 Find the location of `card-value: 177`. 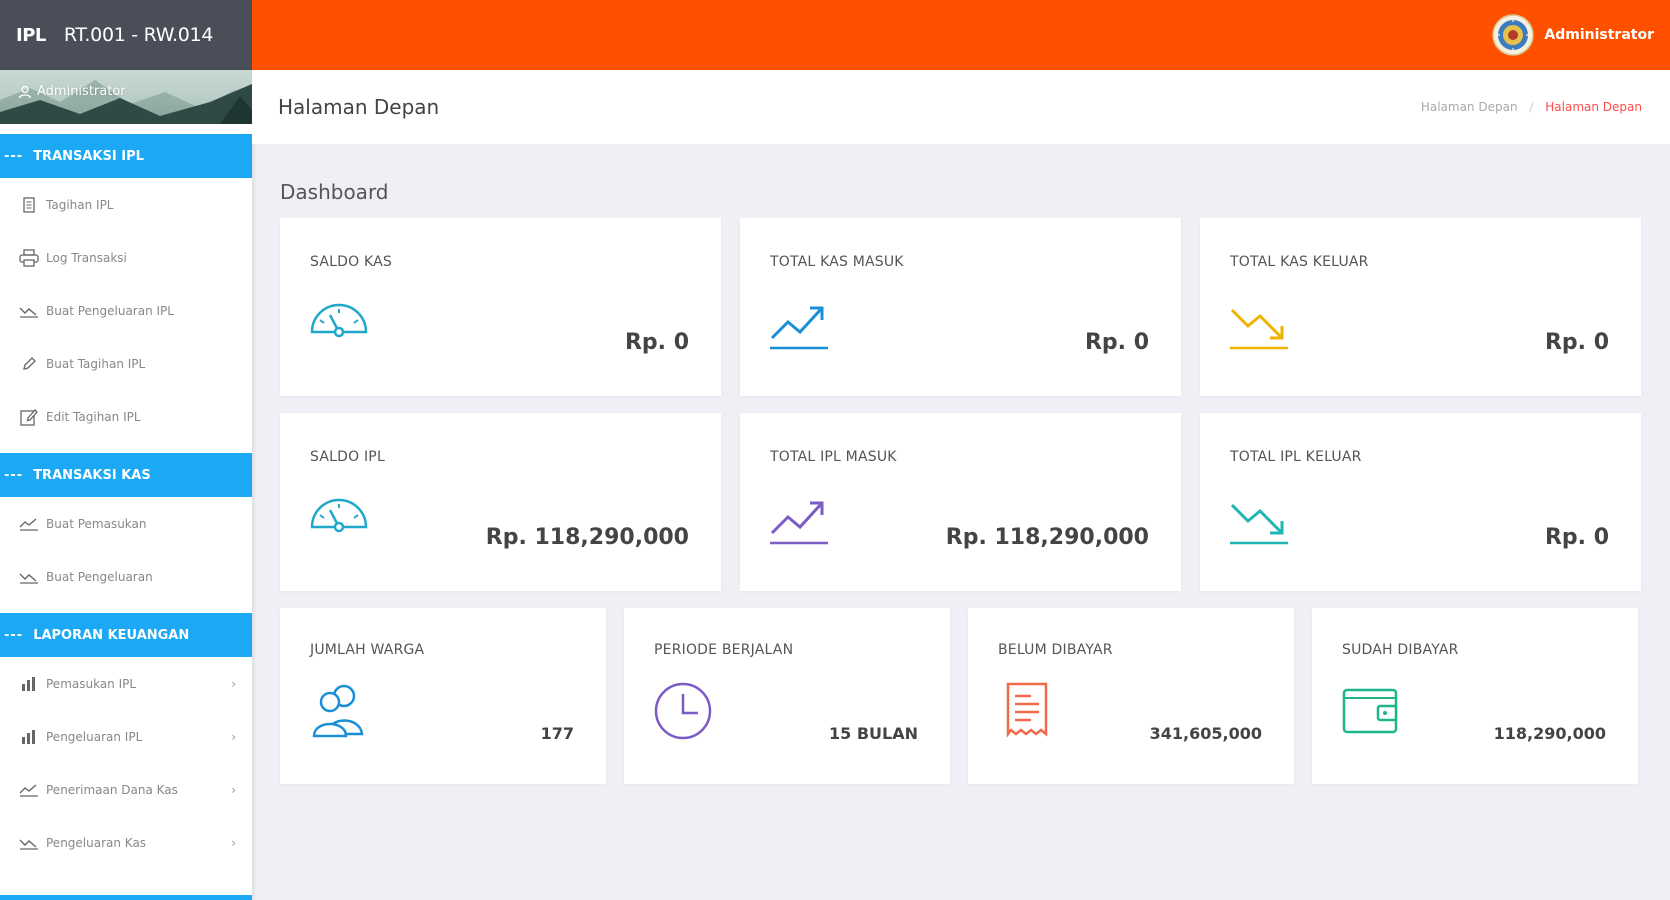

card-value: 177 is located at coordinates (557, 733).